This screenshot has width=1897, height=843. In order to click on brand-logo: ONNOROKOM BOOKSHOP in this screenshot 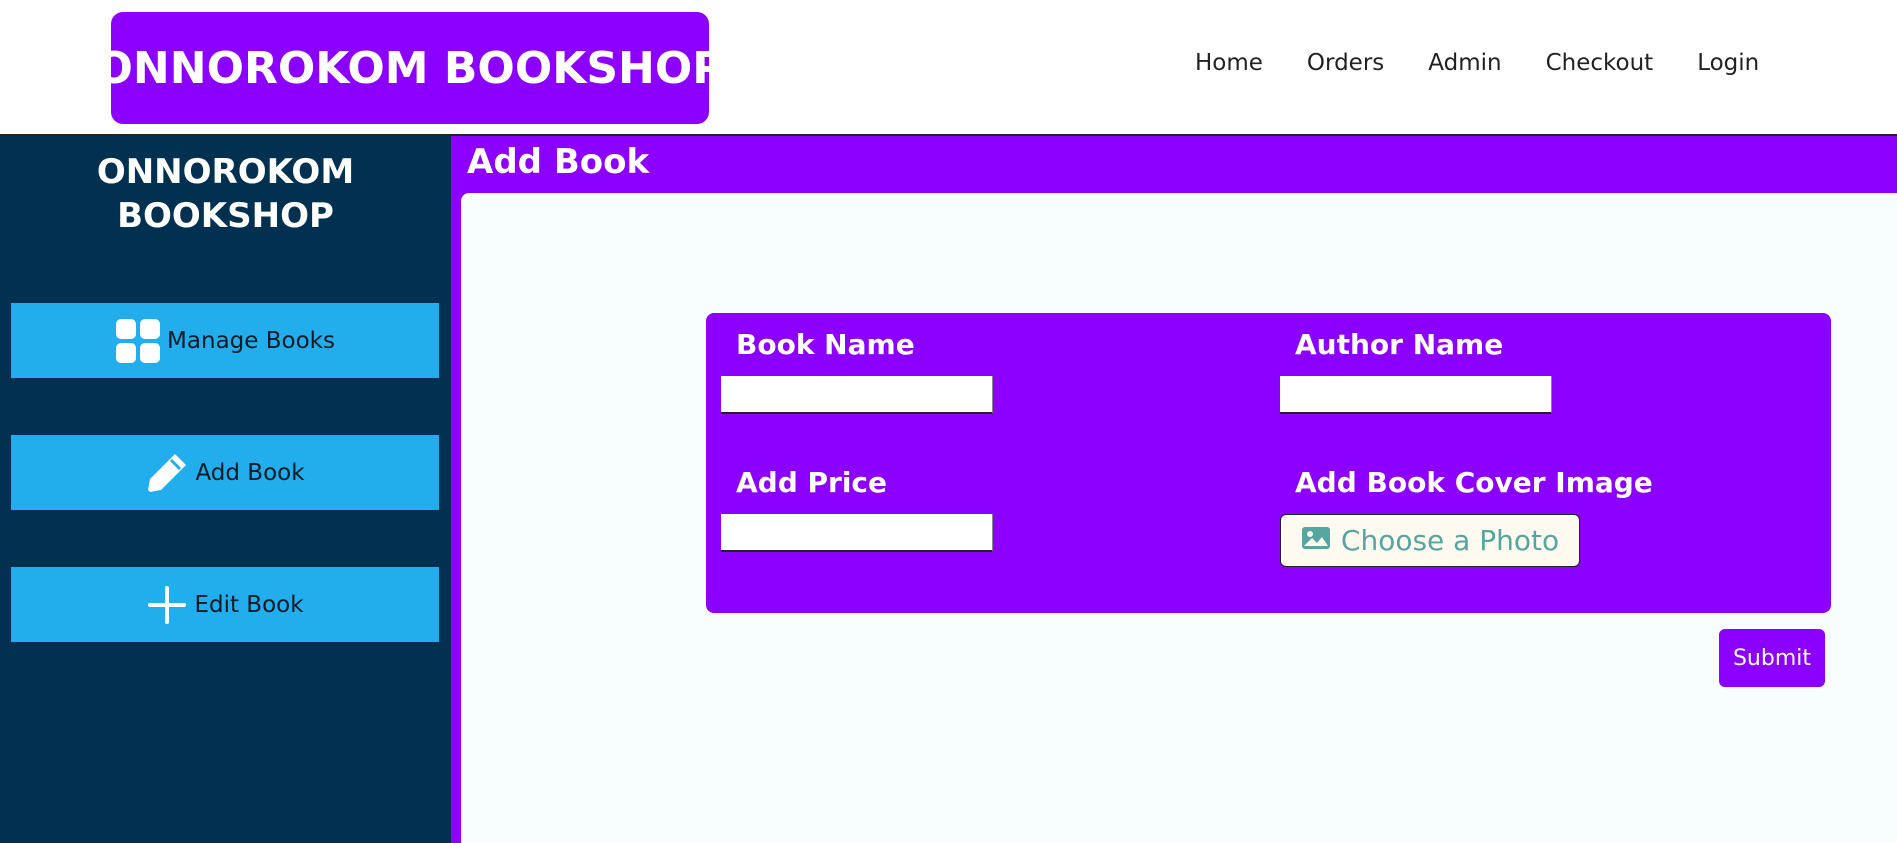, I will do `click(410, 68)`.